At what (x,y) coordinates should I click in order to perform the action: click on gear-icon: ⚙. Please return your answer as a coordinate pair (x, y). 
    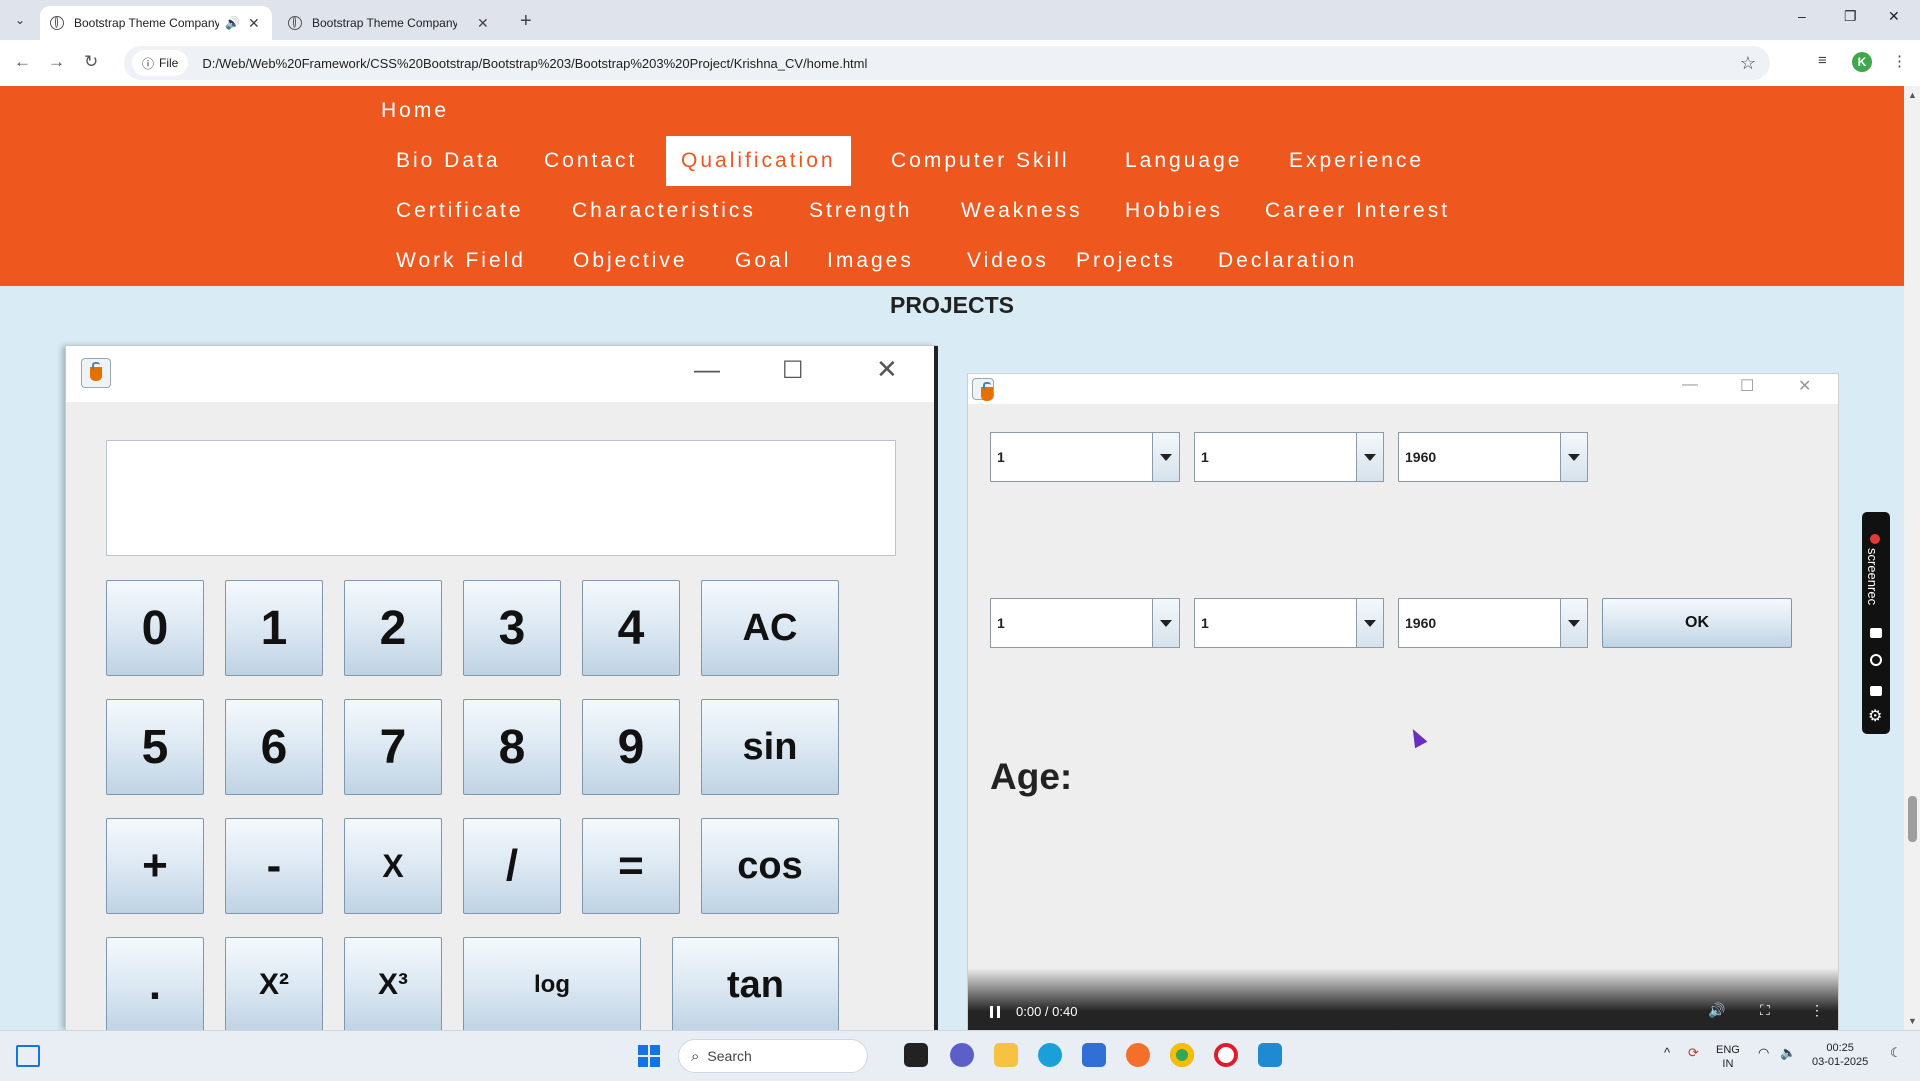
    Looking at the image, I should click on (1875, 716).